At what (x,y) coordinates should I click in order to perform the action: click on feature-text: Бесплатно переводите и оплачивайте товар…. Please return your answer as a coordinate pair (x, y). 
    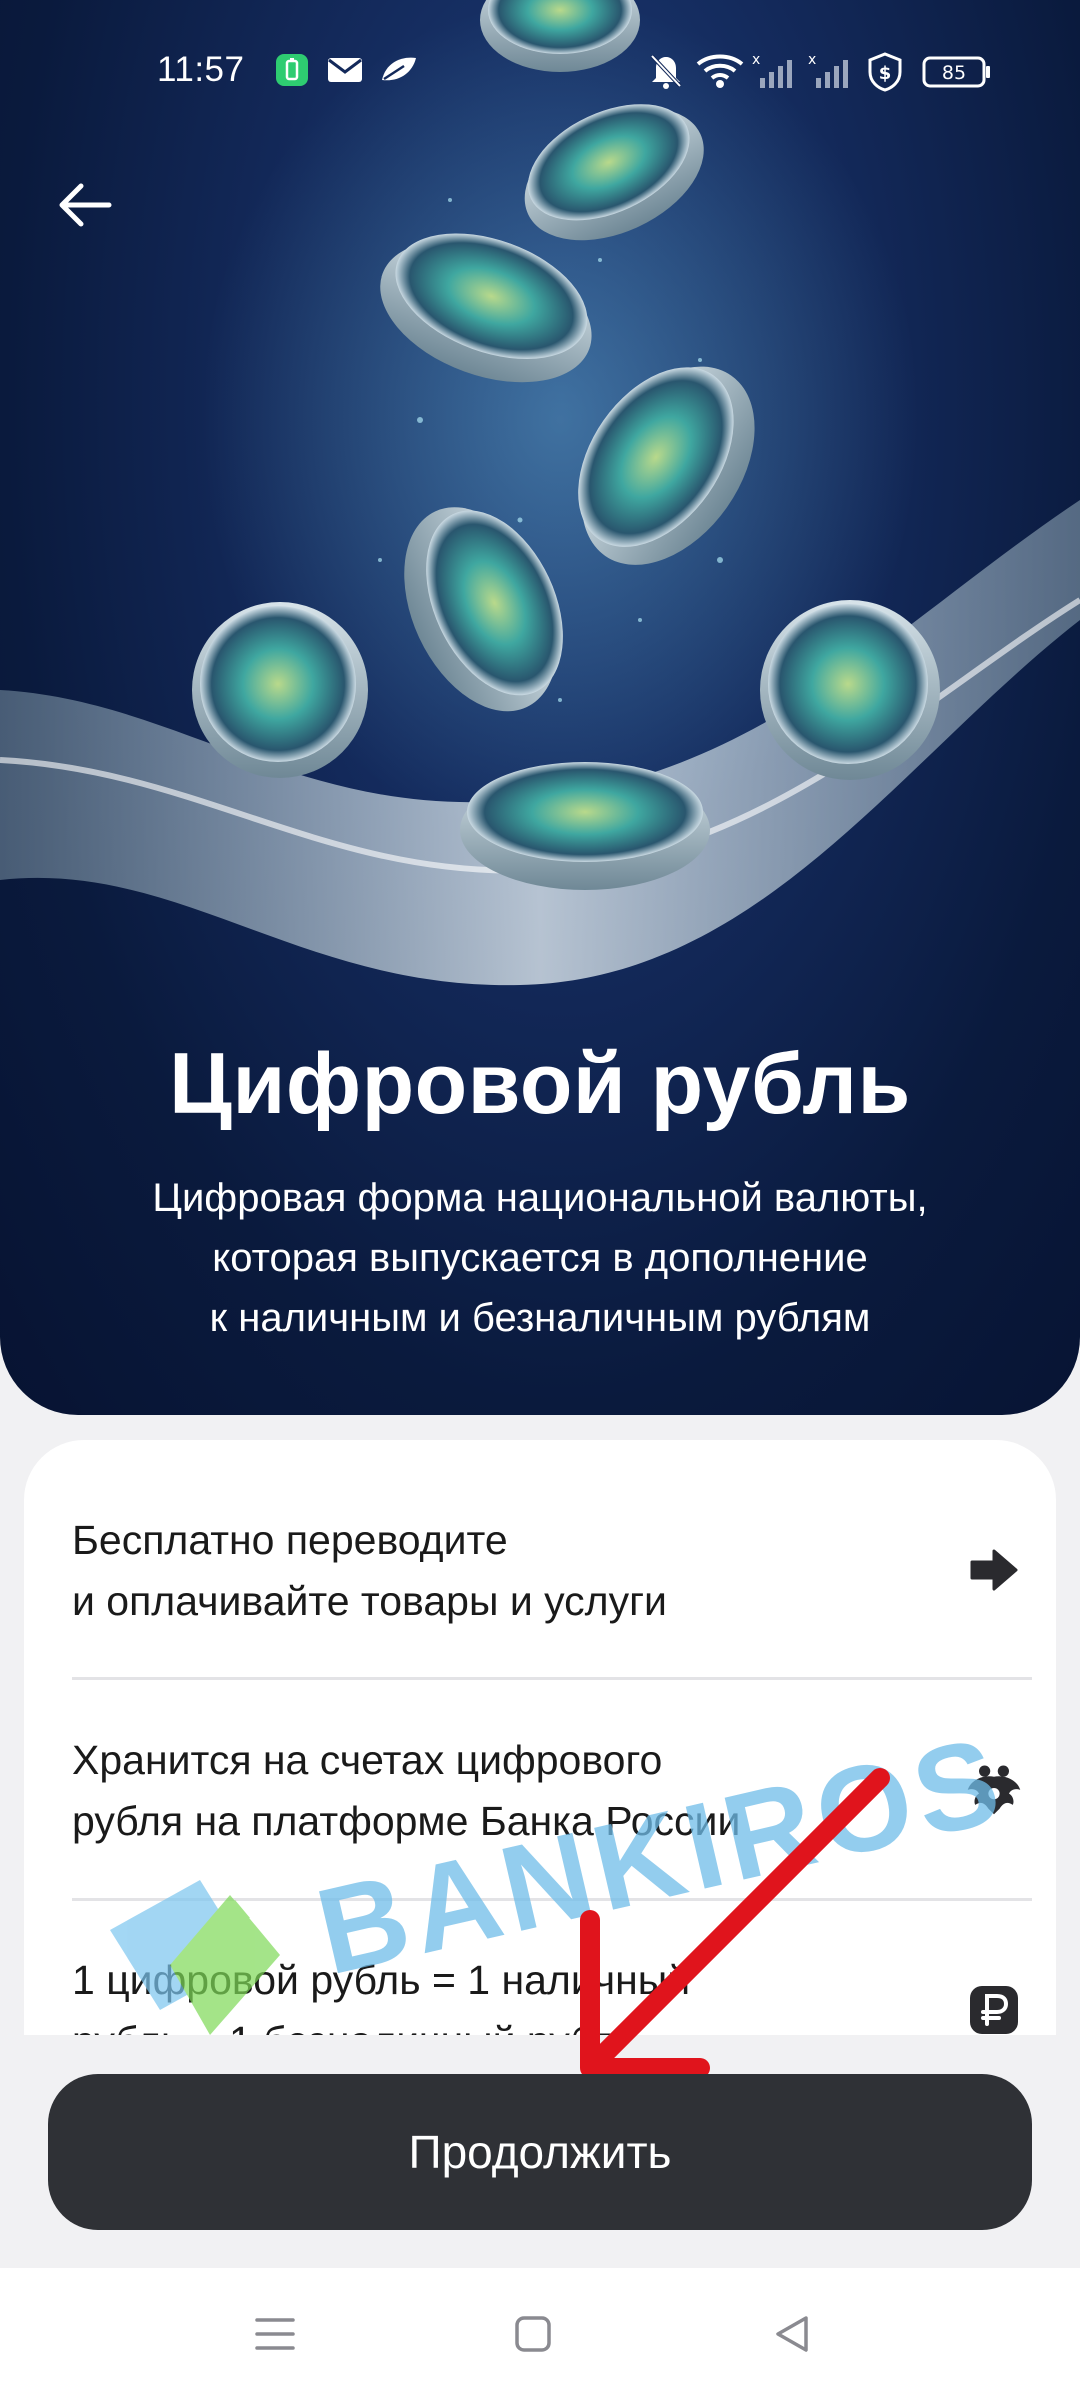
    Looking at the image, I should click on (369, 1570).